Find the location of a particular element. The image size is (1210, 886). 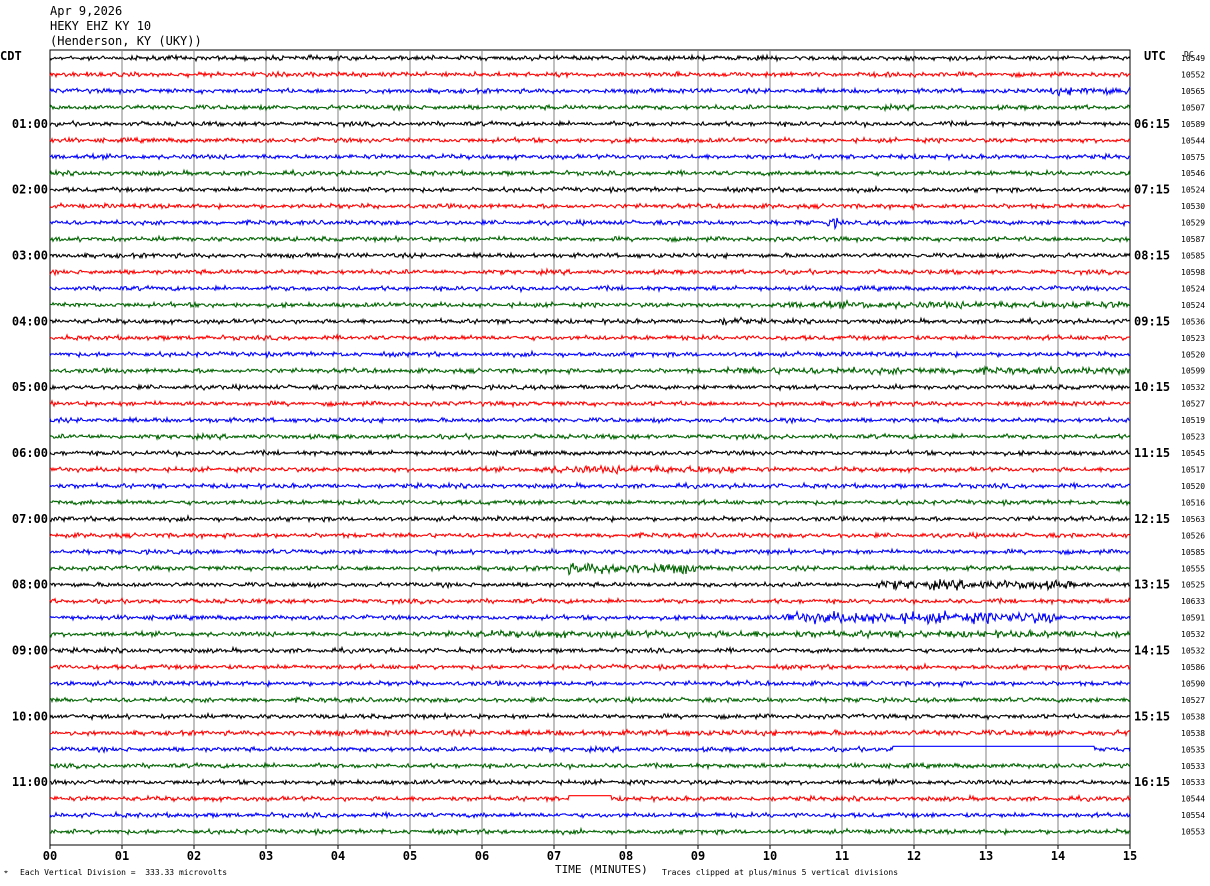

x-tick-label-14: 14 is located at coordinates (1058, 856).